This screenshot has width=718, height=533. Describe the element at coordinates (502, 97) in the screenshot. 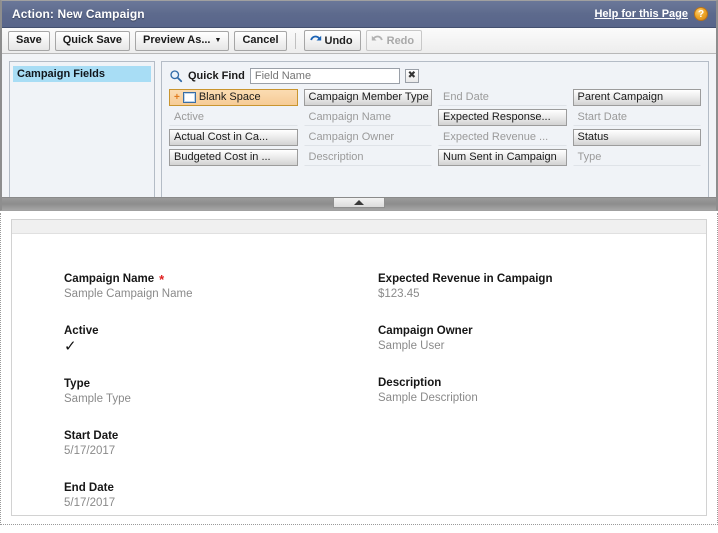

I see `field-chip: End Date` at that location.